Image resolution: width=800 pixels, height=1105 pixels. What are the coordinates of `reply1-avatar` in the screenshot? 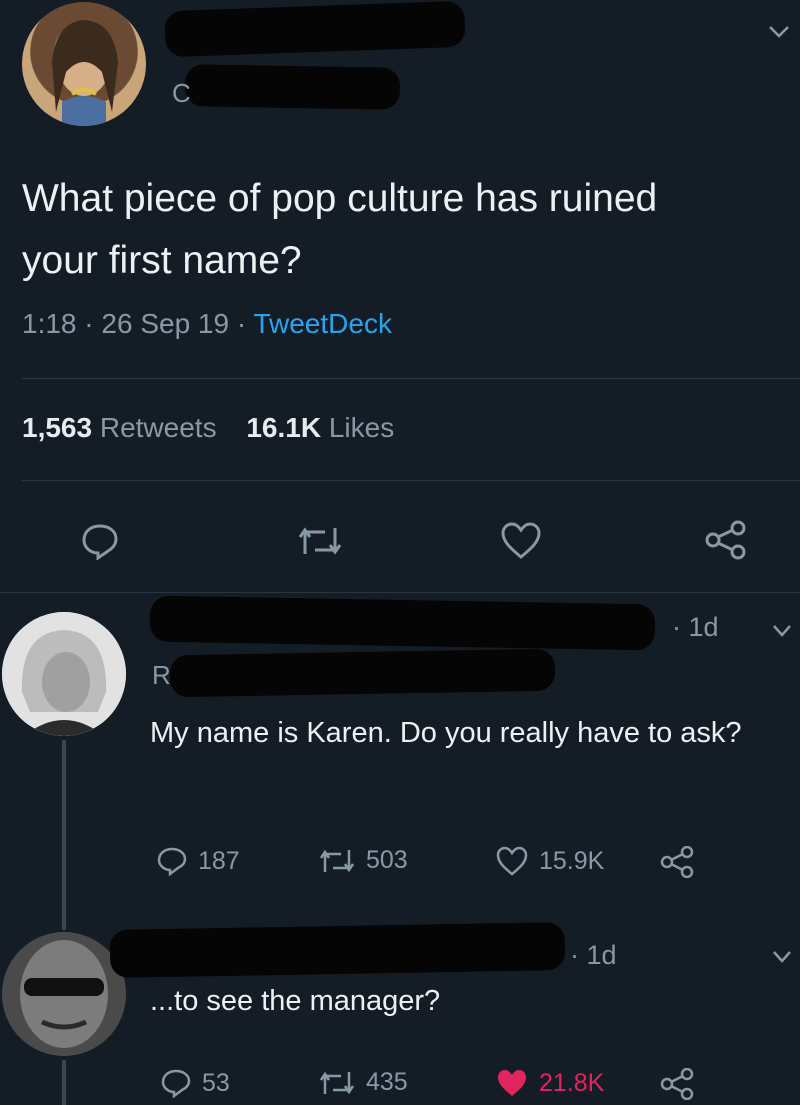 It's located at (64, 674).